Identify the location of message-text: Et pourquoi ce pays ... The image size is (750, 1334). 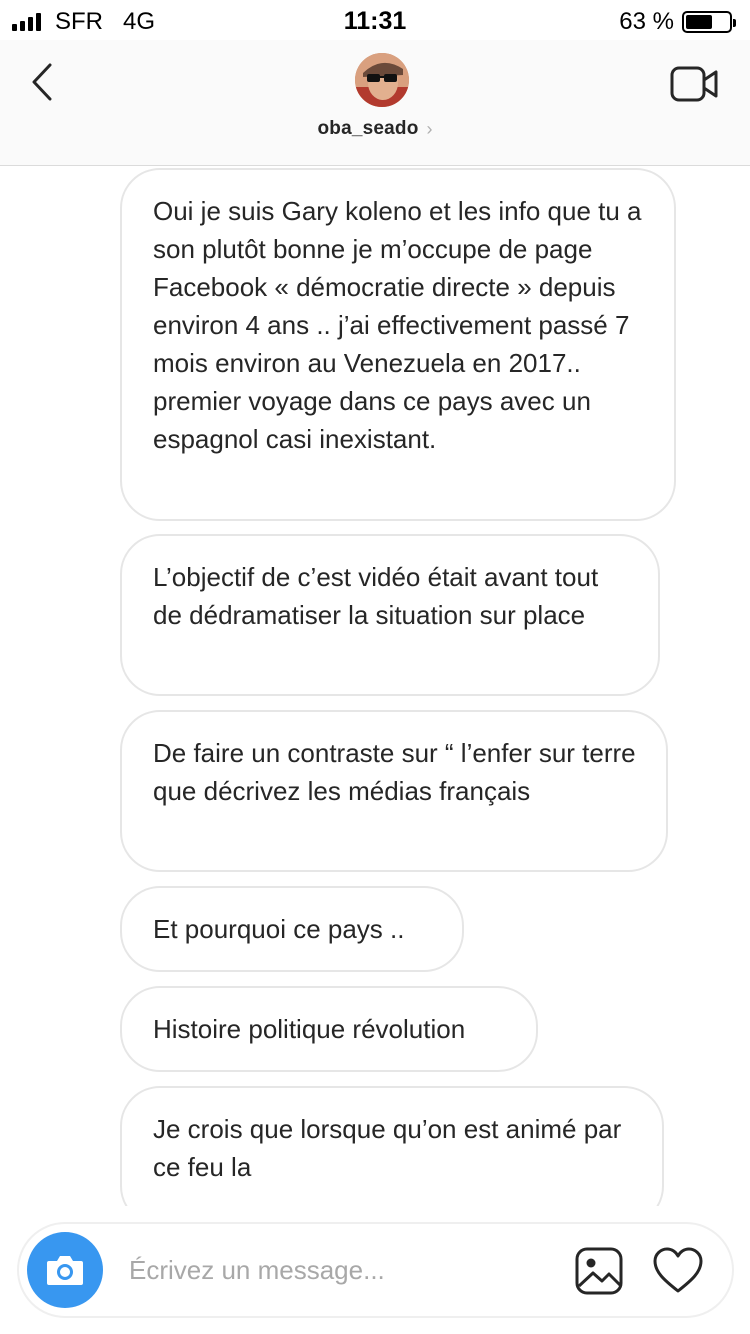
(279, 929).